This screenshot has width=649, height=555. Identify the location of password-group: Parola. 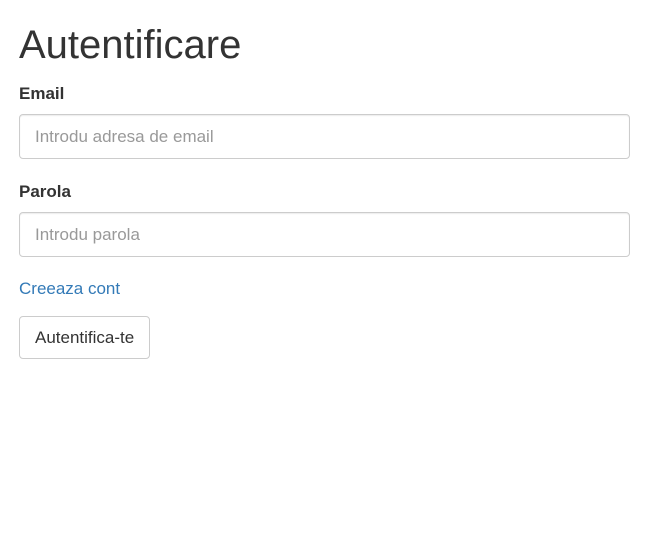
(324, 219).